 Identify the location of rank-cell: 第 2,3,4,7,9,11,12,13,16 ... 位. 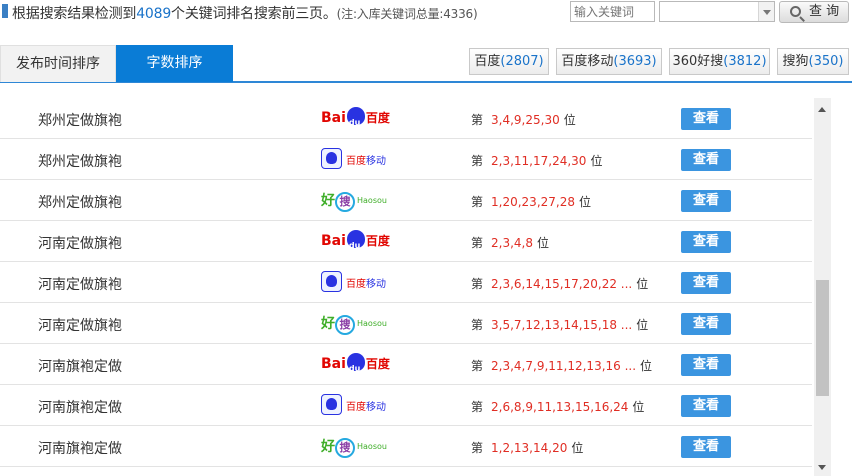
(561, 365).